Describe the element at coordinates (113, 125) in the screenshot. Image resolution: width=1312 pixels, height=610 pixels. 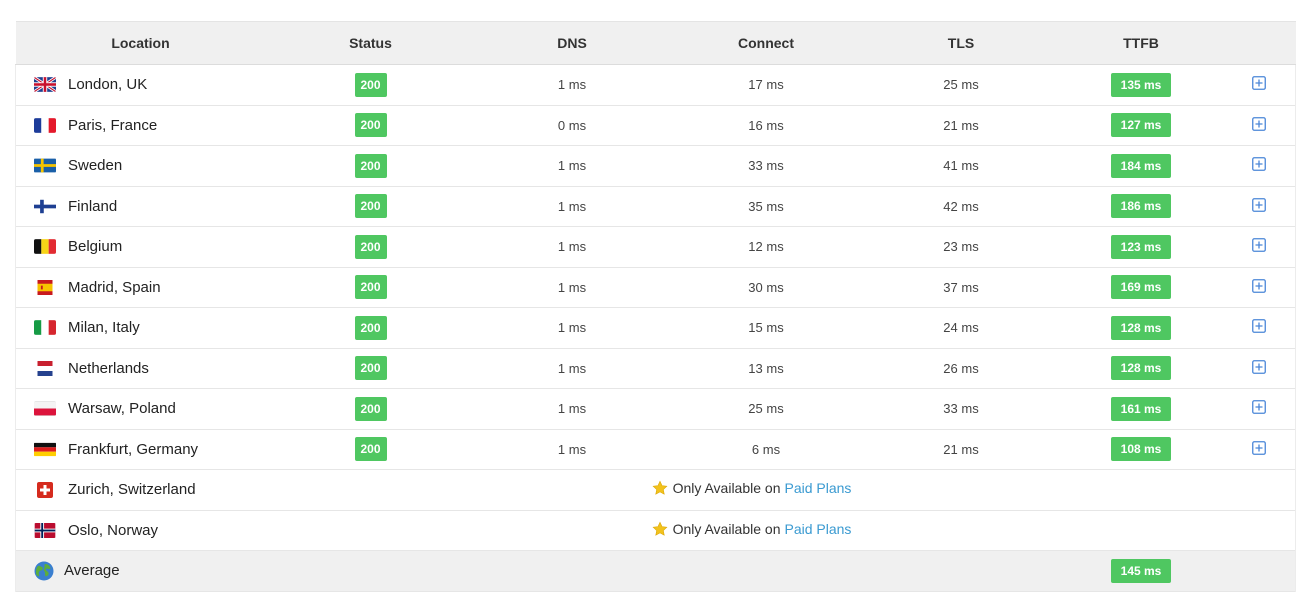
I see `location-name: Paris, France` at that location.